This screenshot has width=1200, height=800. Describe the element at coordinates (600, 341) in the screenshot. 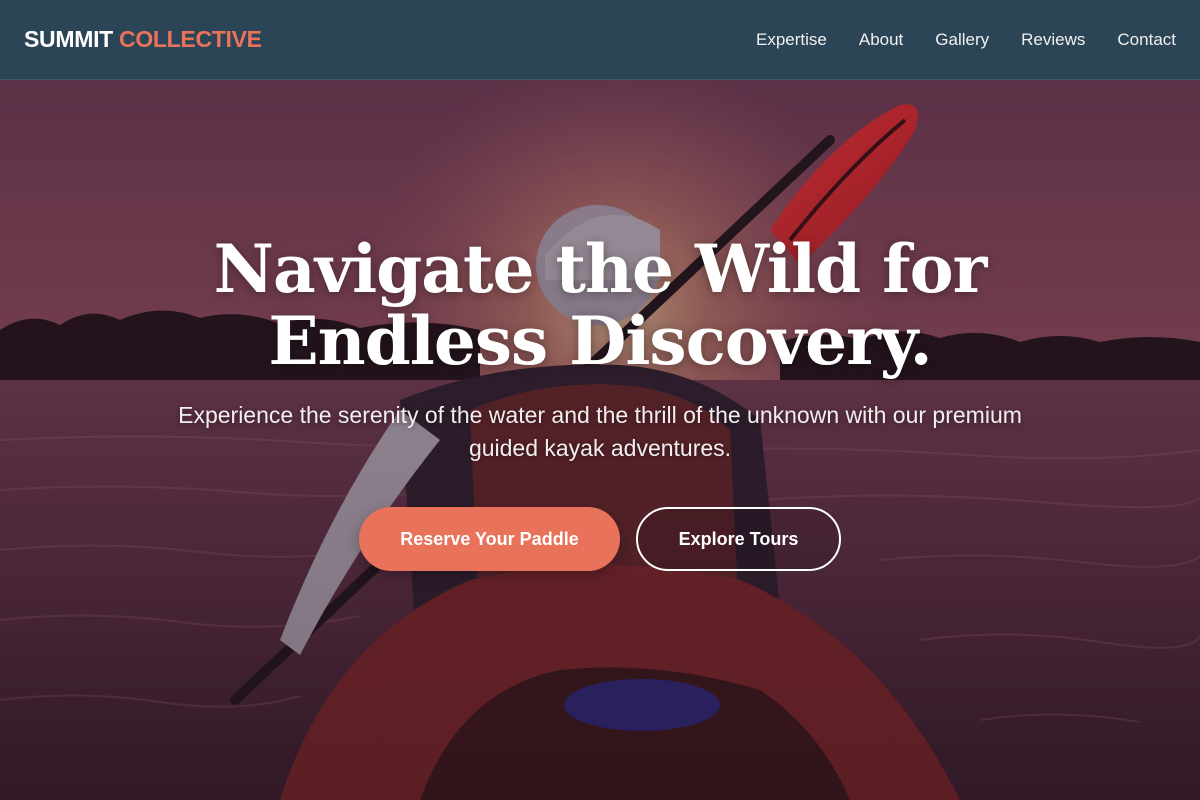

I see `hero-title-line-2: Endless Discovery.` at that location.